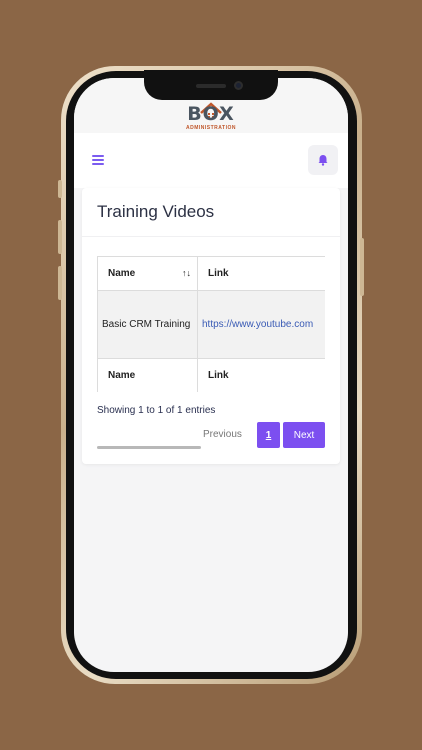 The width and height of the screenshot is (422, 750). Describe the element at coordinates (222, 434) in the screenshot. I see `pagination-previous: Previous` at that location.